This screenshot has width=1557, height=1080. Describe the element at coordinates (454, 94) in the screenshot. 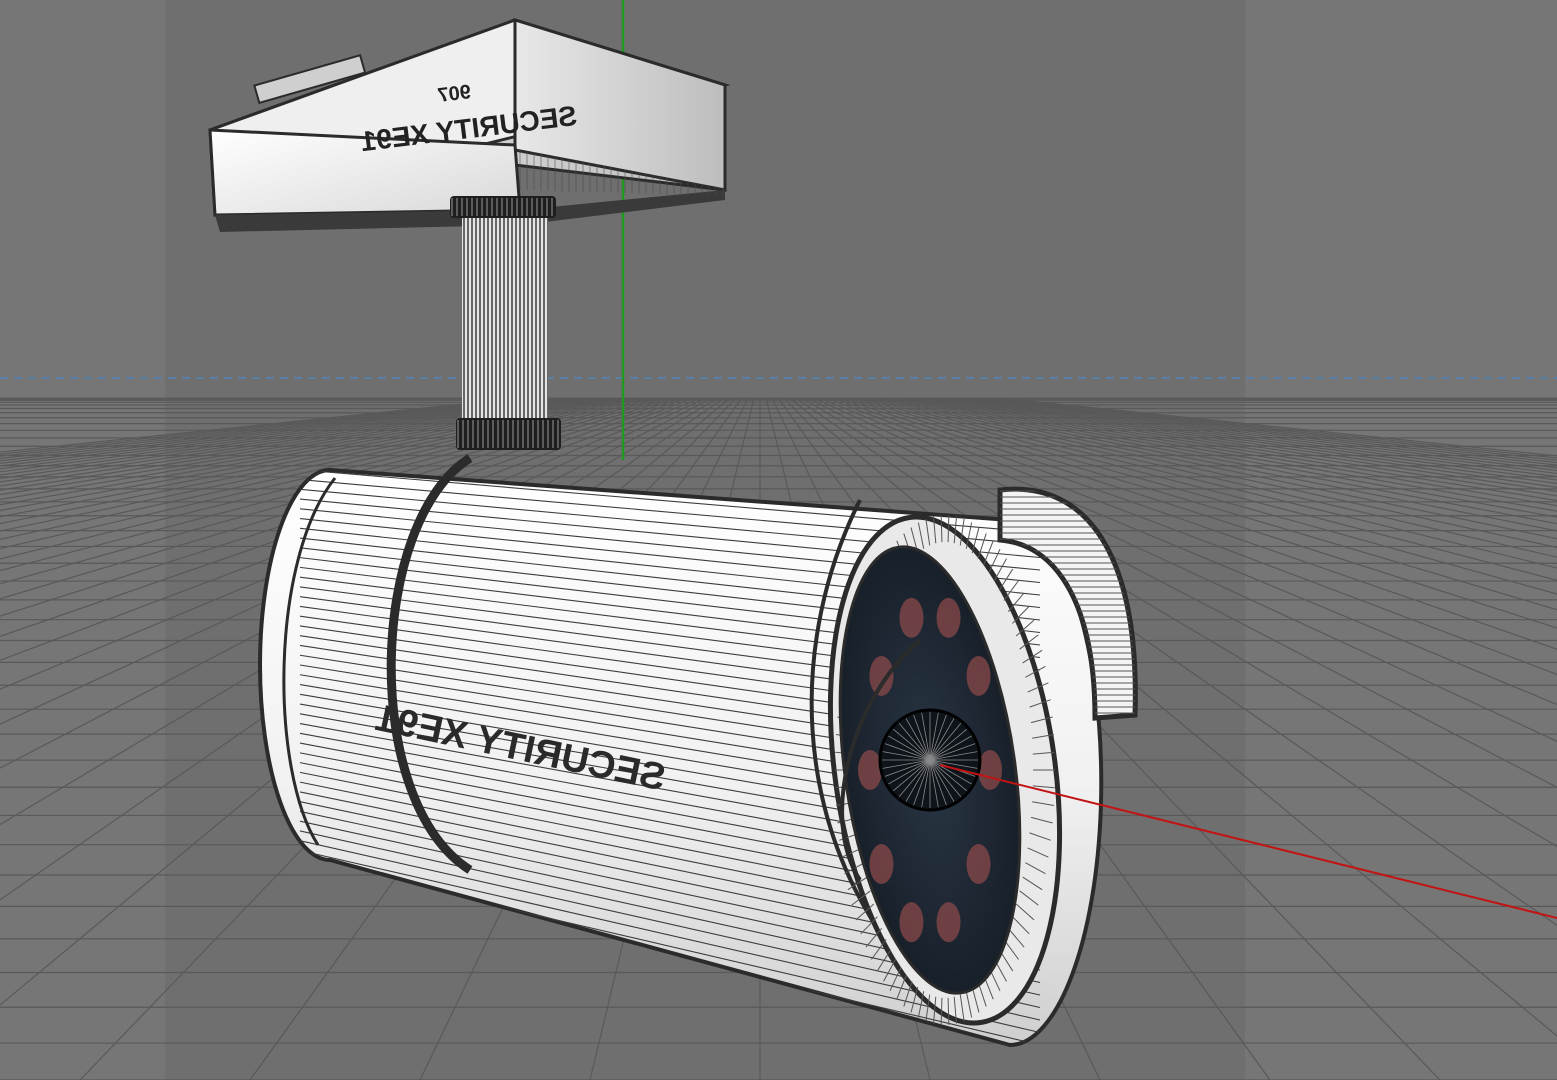

I see `mount-label-small: 907` at that location.